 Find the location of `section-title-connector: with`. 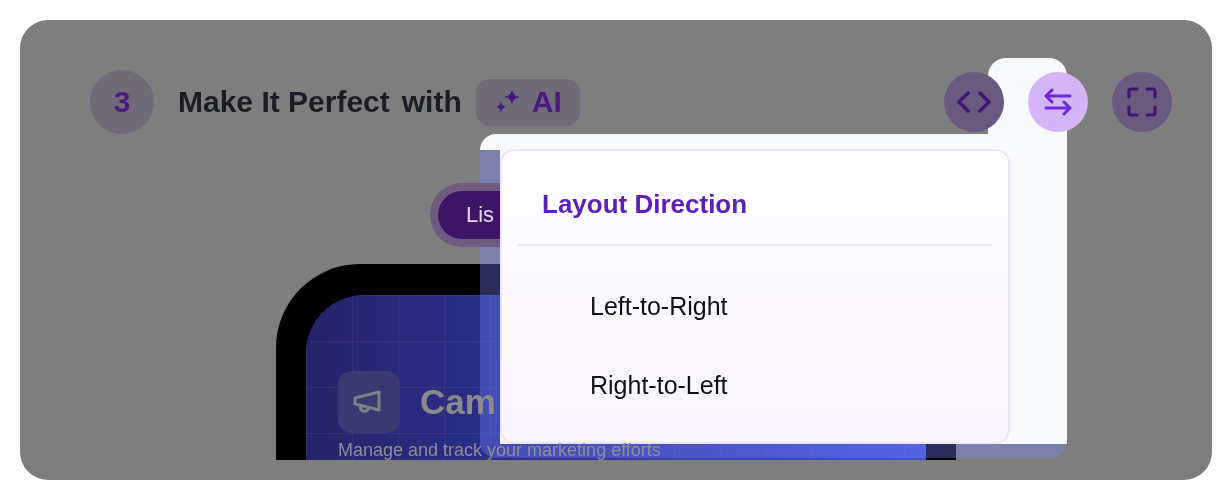

section-title-connector: with is located at coordinates (431, 102).